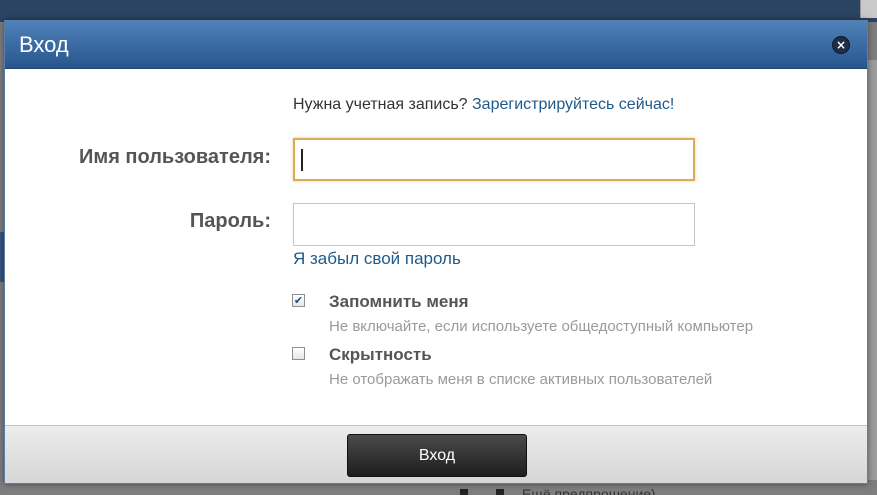 The width and height of the screenshot is (877, 495). What do you see at coordinates (399, 301) in the screenshot?
I see `remember-me-label: Запомнить меня` at bounding box center [399, 301].